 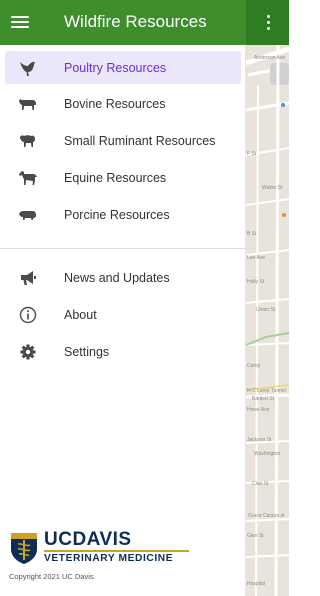 I want to click on map-label: Clair St, so click(x=260, y=484).